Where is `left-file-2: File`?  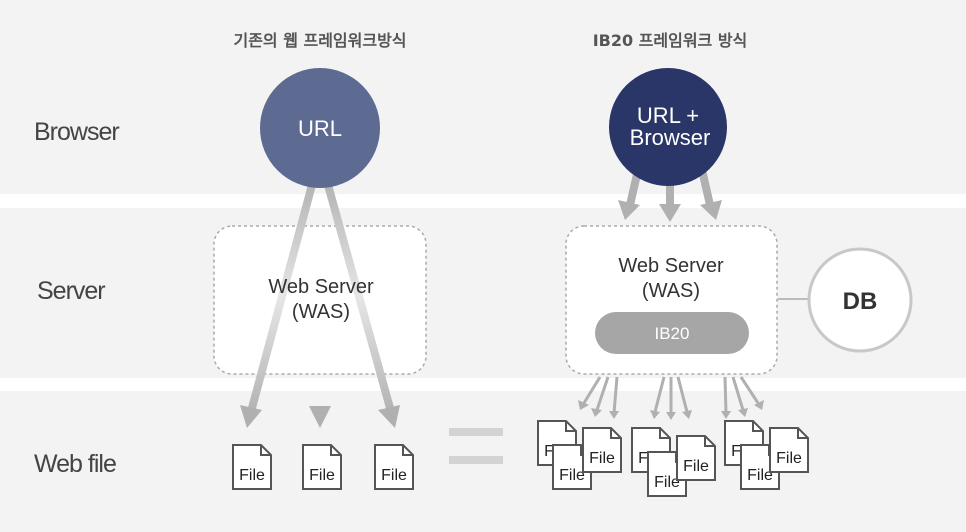 left-file-2: File is located at coordinates (322, 467).